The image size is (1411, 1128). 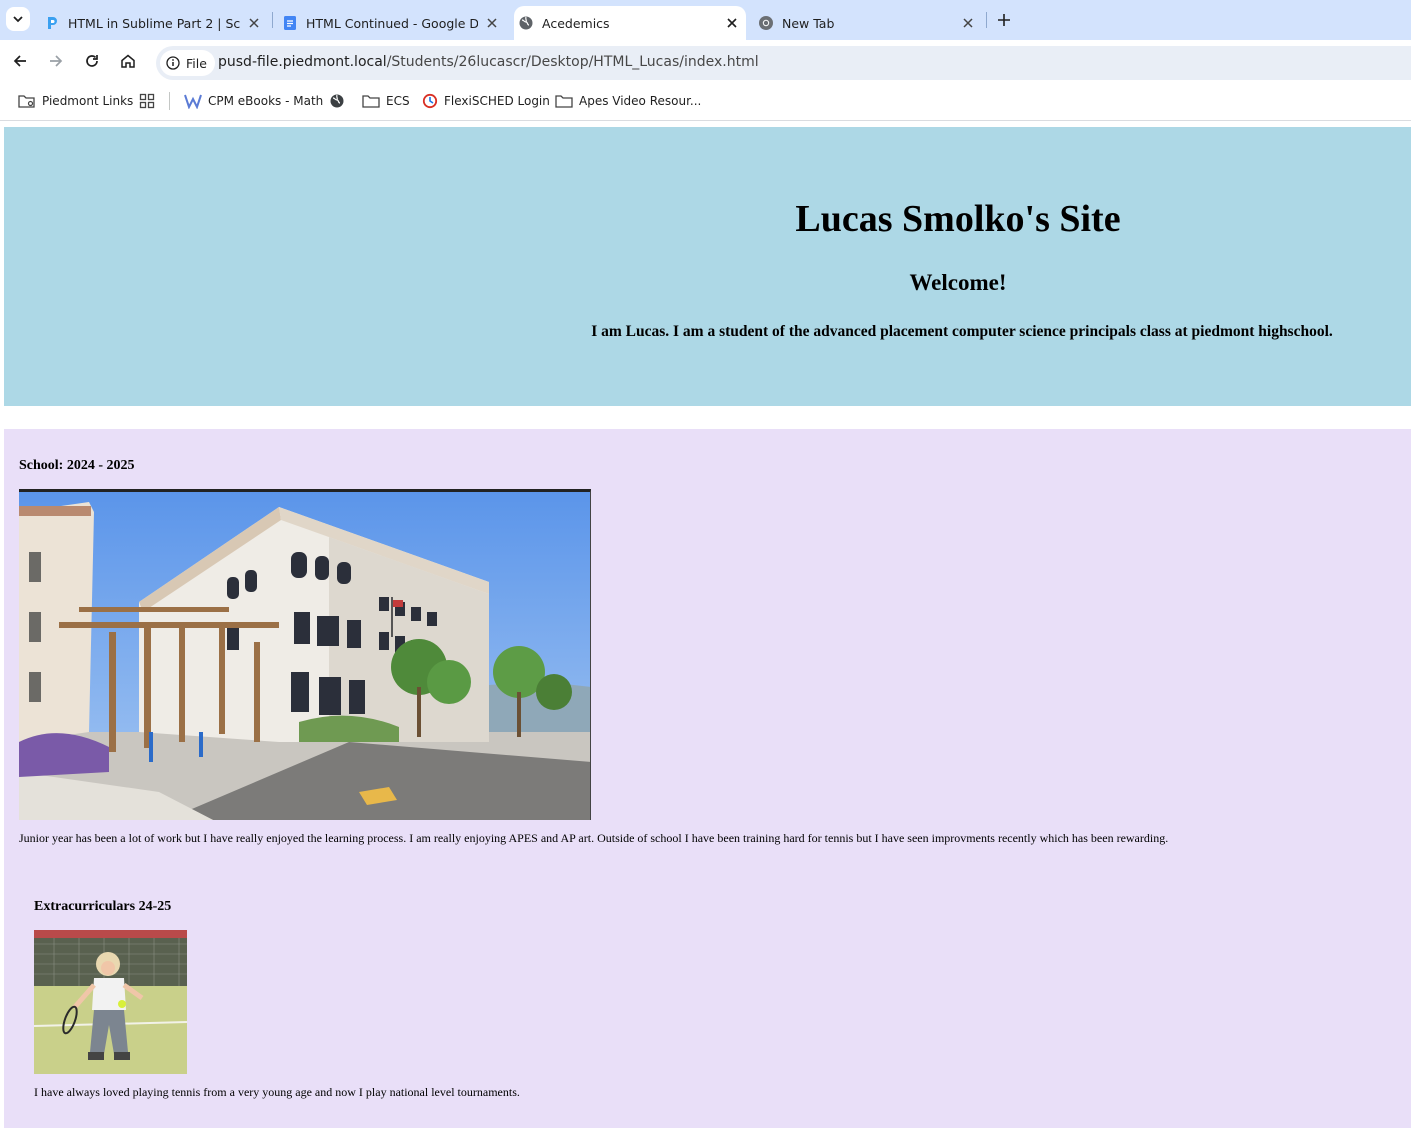 I want to click on tab-html-sublime: HTML in Sublime Part 2 | Schoo, so click(x=154, y=23).